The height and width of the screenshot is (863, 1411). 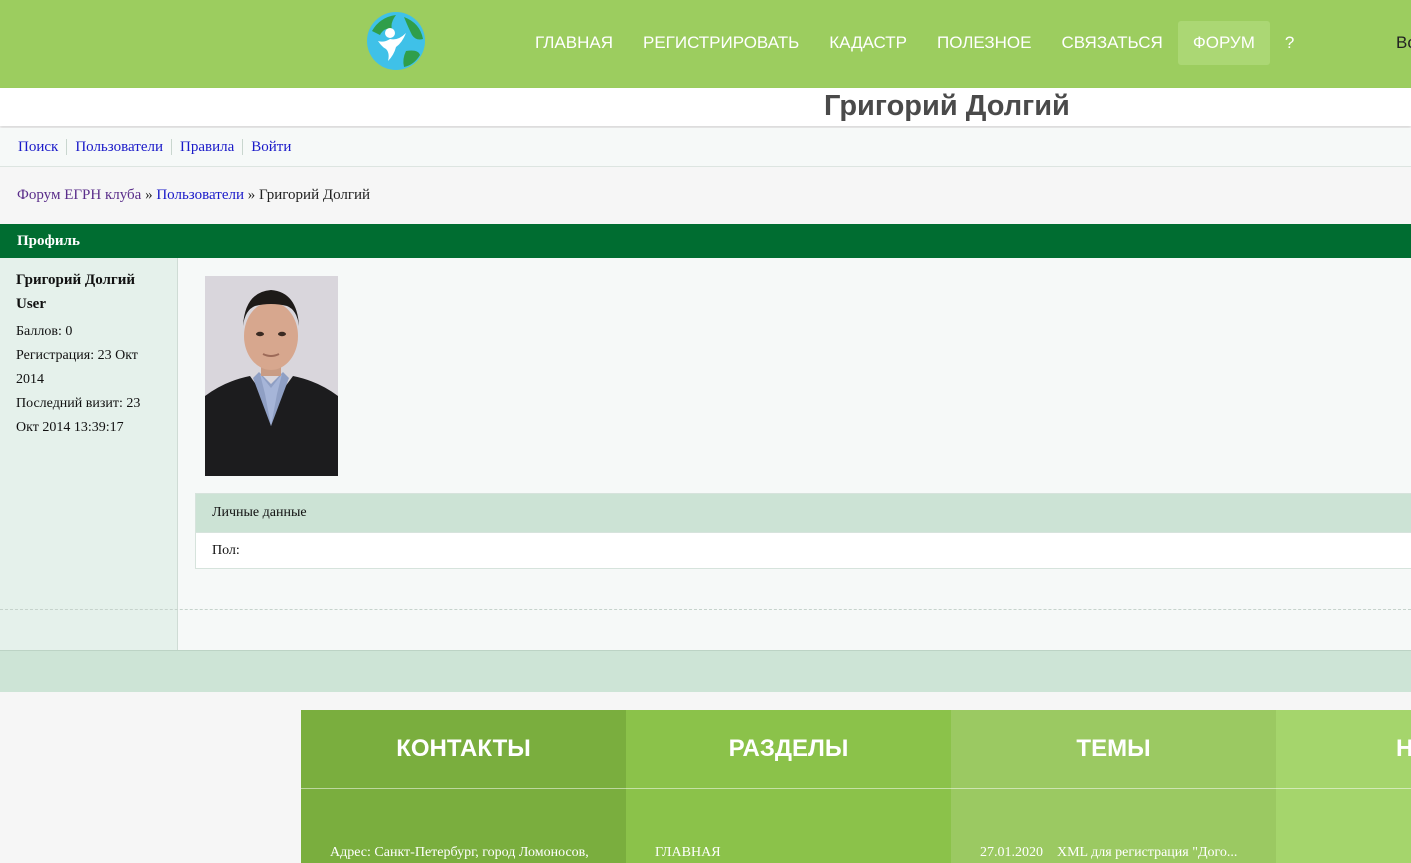 What do you see at coordinates (705, 107) in the screenshot?
I see `title-bar: Григорий Долгий` at bounding box center [705, 107].